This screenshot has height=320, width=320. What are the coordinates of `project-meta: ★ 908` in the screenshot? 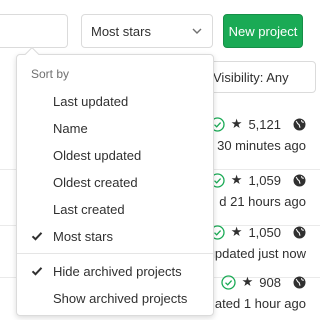 It's located at (263, 282).